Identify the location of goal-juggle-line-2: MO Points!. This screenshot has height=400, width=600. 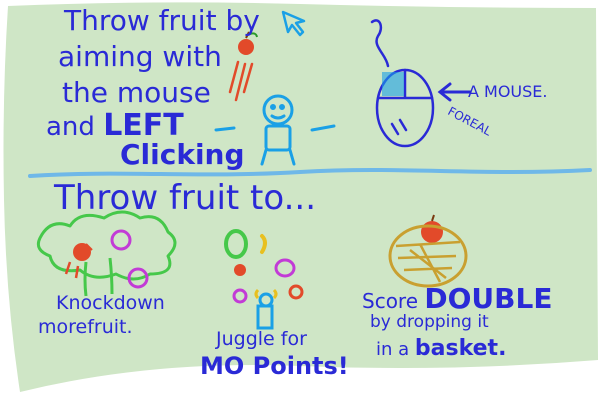
(274, 366).